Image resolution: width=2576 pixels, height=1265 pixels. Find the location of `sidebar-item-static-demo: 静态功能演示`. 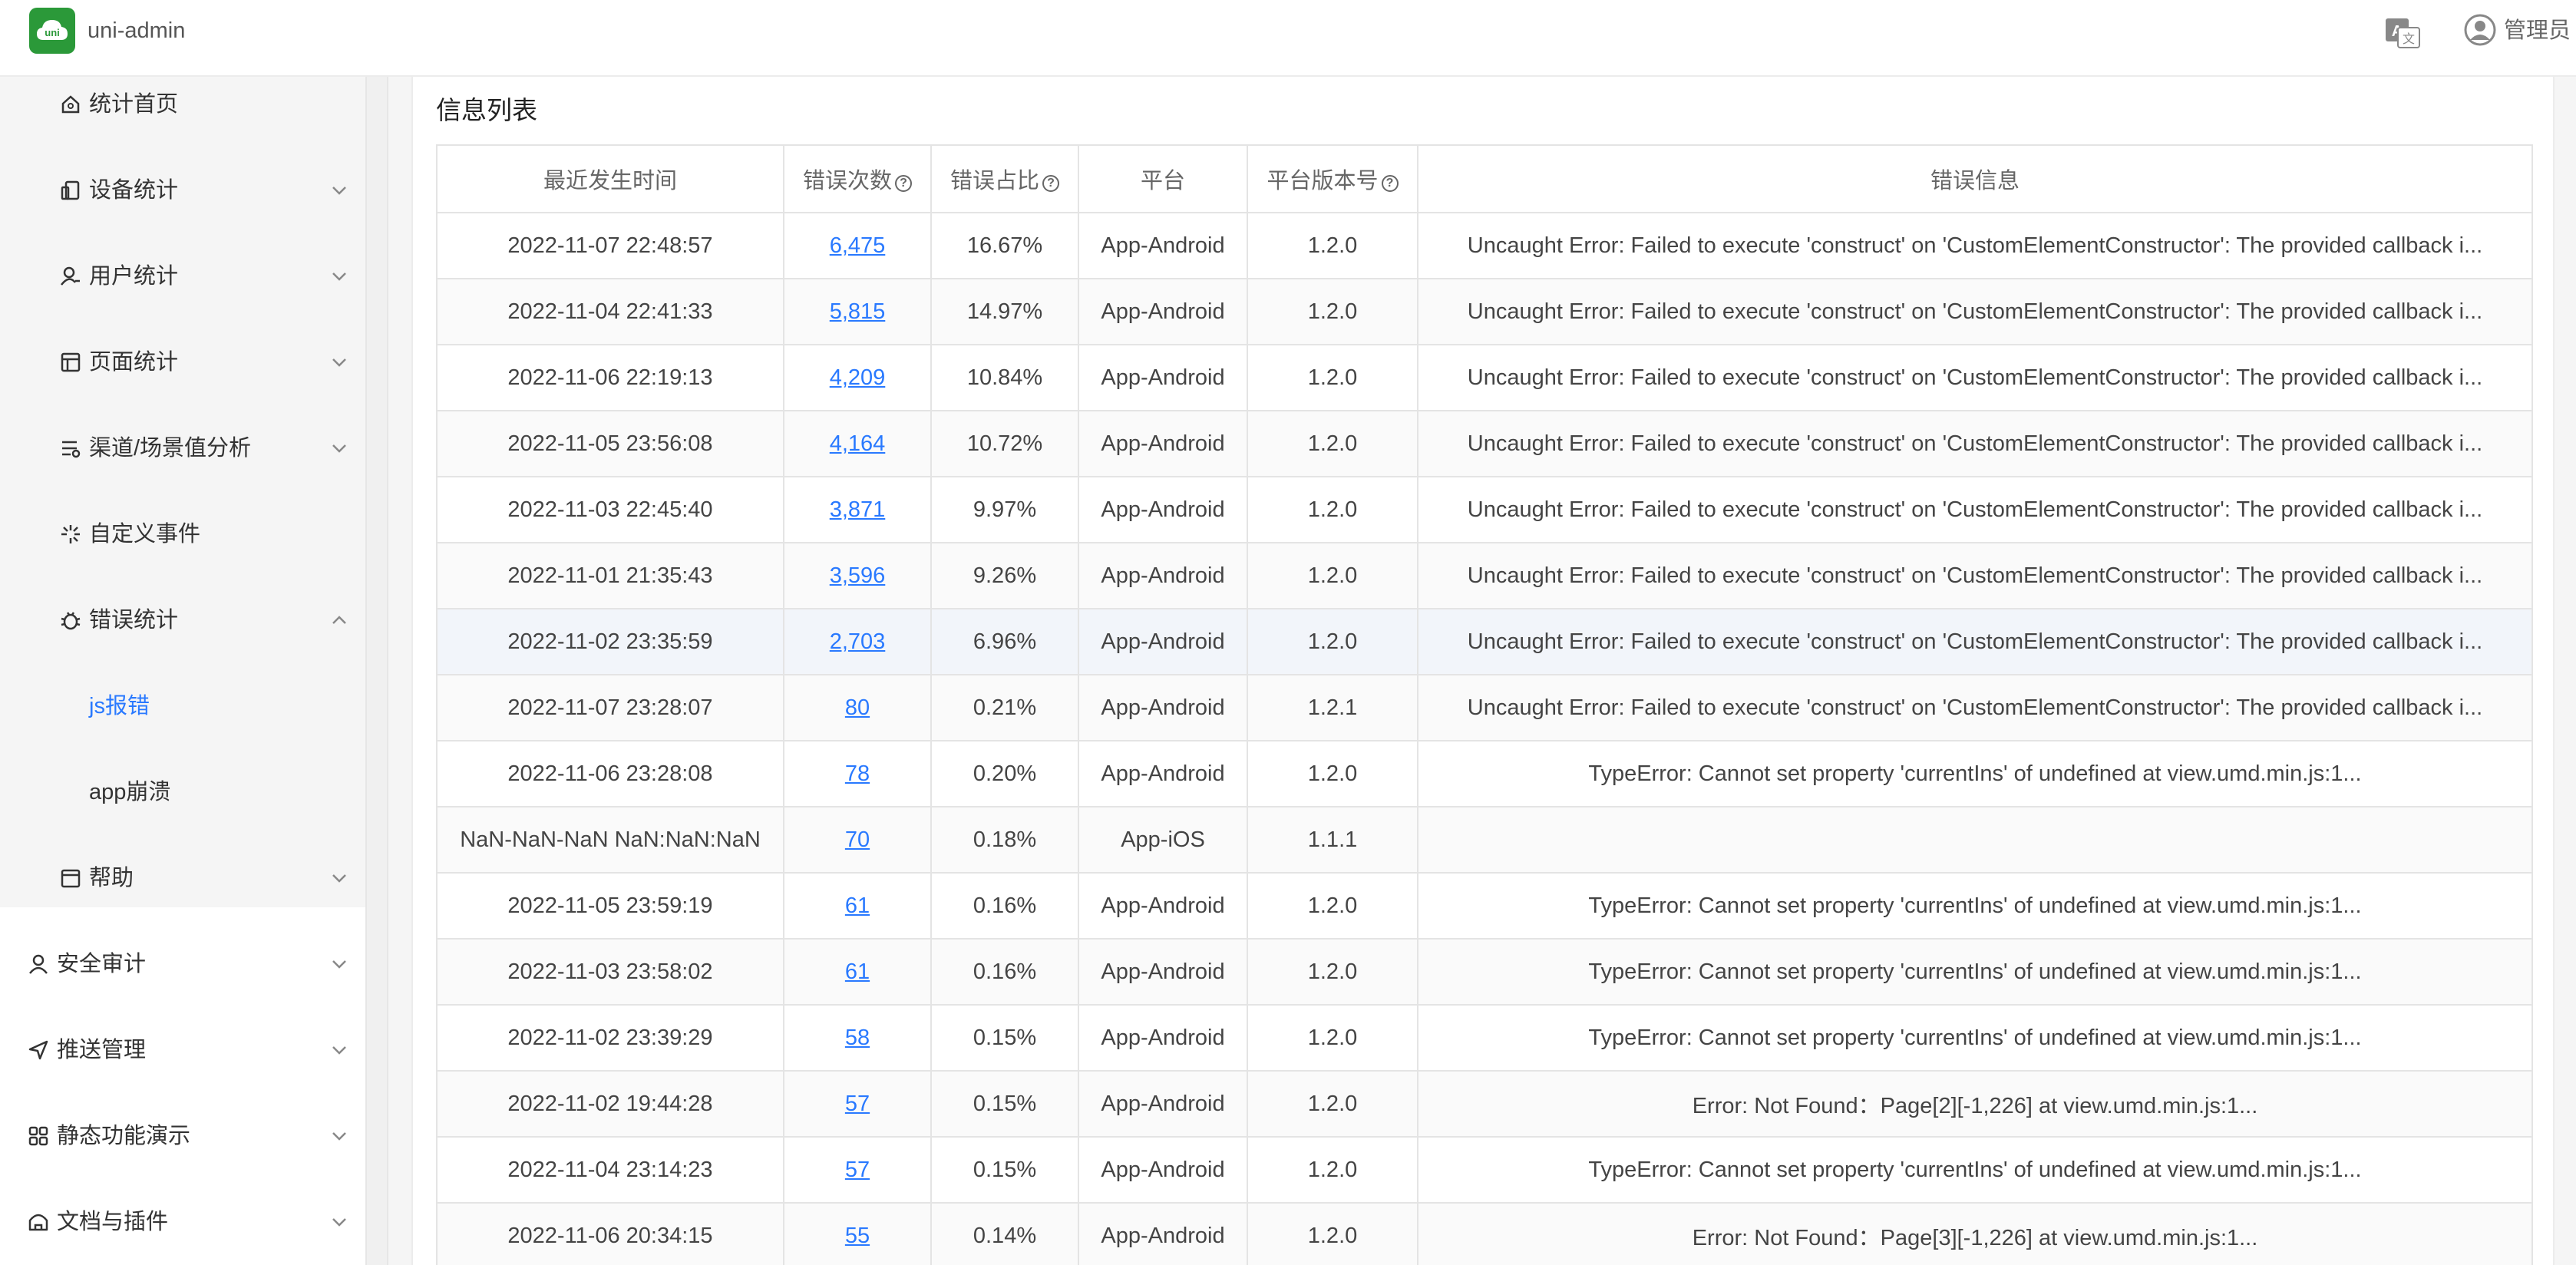

sidebar-item-static-demo: 静态功能演示 is located at coordinates (182, 1136).